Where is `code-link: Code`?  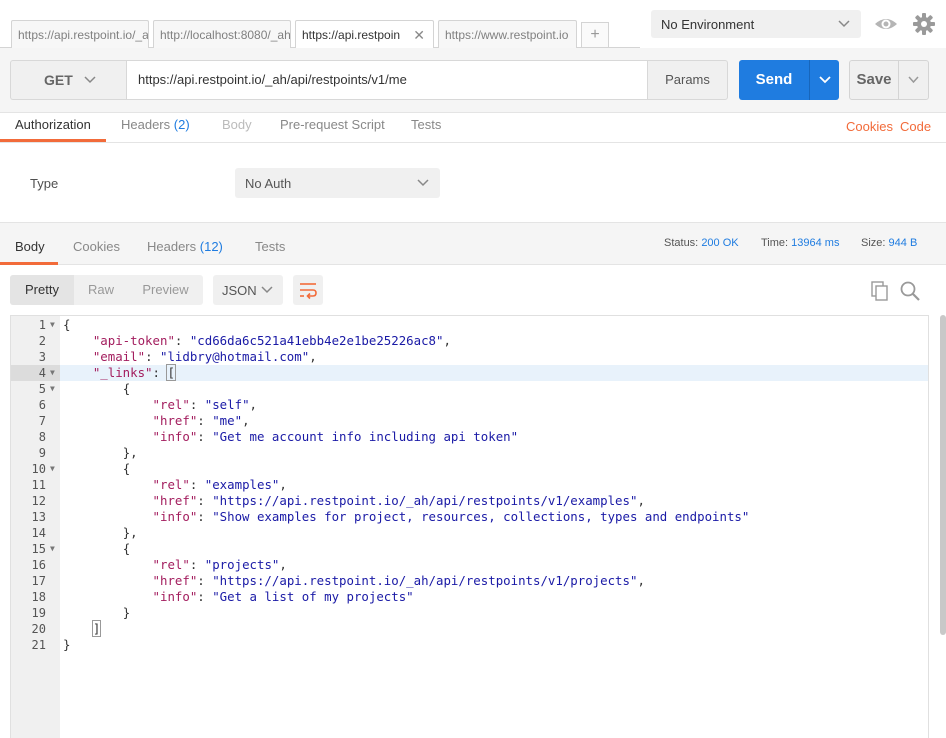 code-link: Code is located at coordinates (915, 126).